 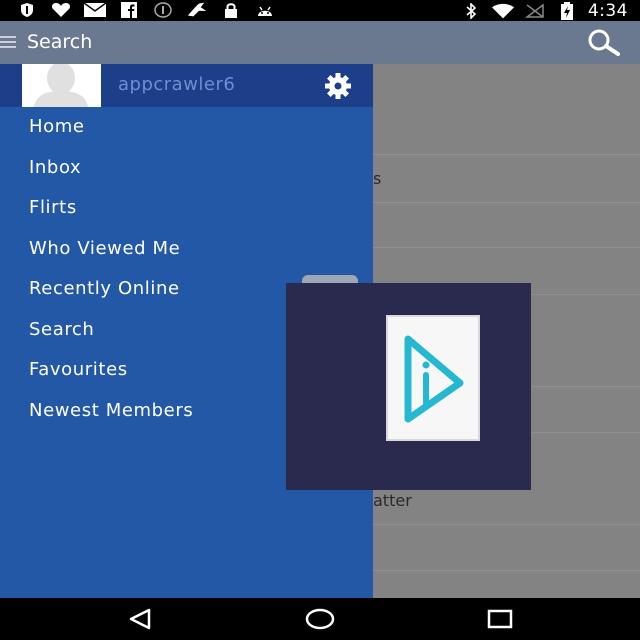 I want to click on notification-icons, so click(x=146, y=10).